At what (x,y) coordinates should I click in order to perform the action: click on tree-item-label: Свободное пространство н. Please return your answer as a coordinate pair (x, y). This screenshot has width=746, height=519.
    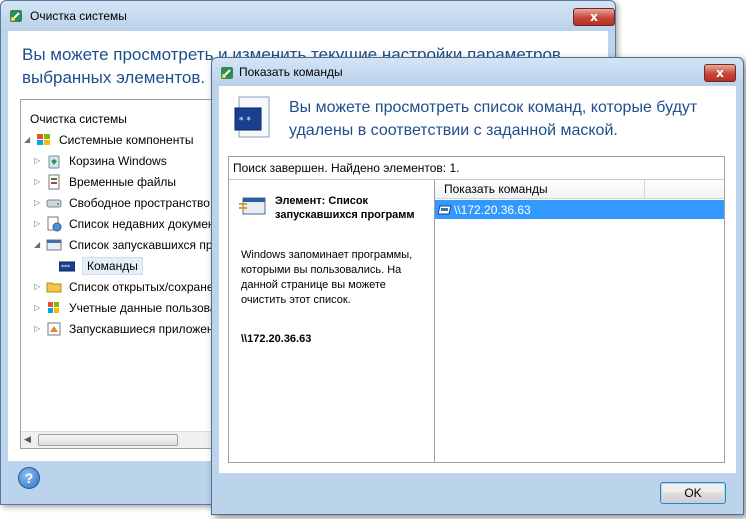
    Looking at the image, I should click on (144, 202).